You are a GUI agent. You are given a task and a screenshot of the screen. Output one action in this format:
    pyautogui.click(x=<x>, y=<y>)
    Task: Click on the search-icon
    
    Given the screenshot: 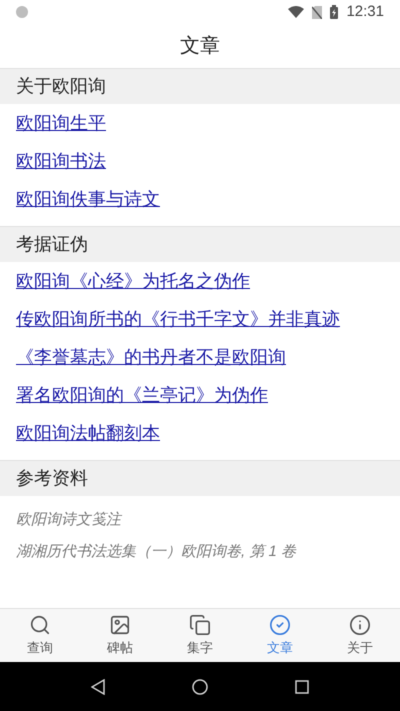 What is the action you would take?
    pyautogui.click(x=40, y=625)
    